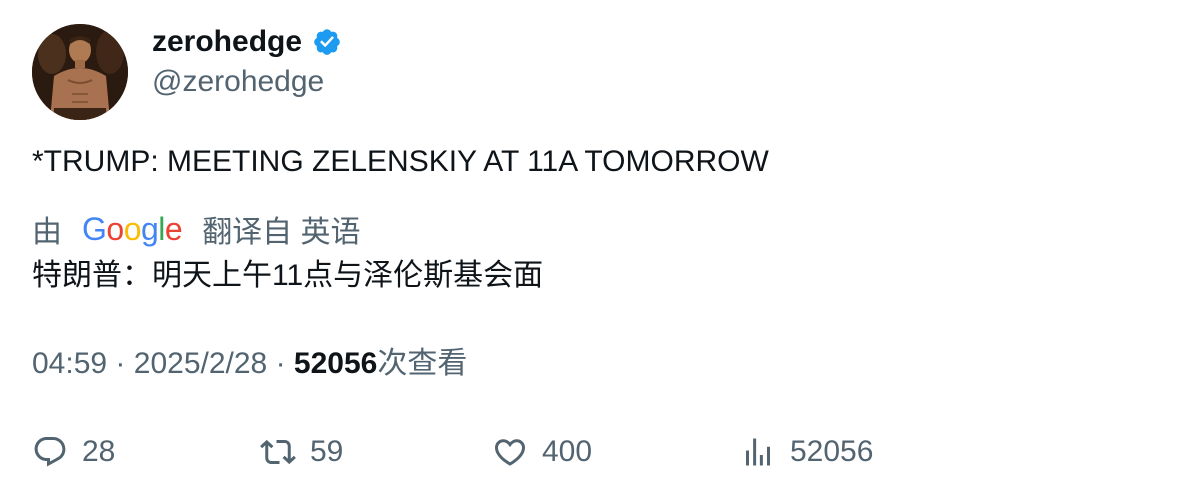 The width and height of the screenshot is (1196, 498). I want to click on author-display-name-row: zerohedge, so click(247, 42).